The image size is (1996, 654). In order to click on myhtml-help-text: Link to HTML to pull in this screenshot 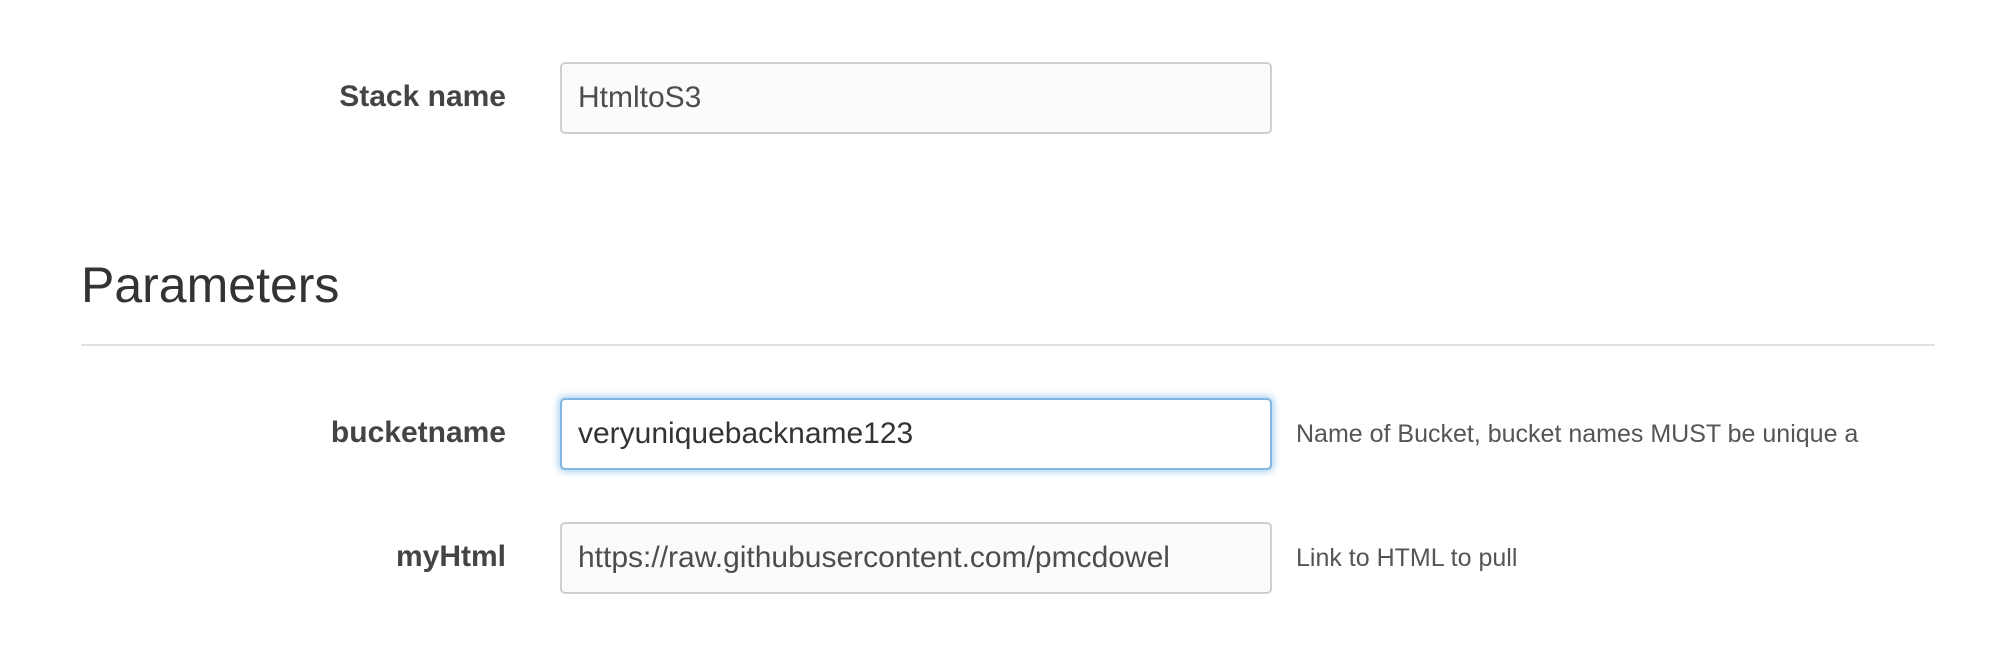, I will do `click(1407, 558)`.